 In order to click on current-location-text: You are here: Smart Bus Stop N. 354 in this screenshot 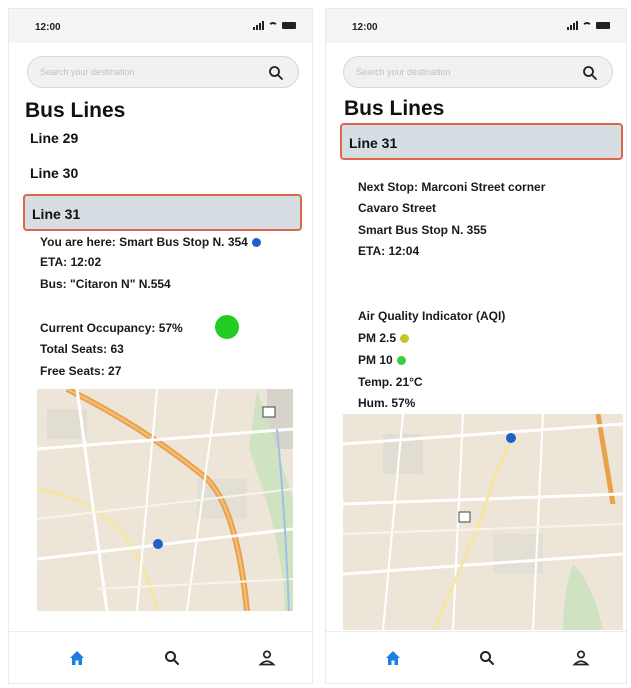, I will do `click(144, 242)`.